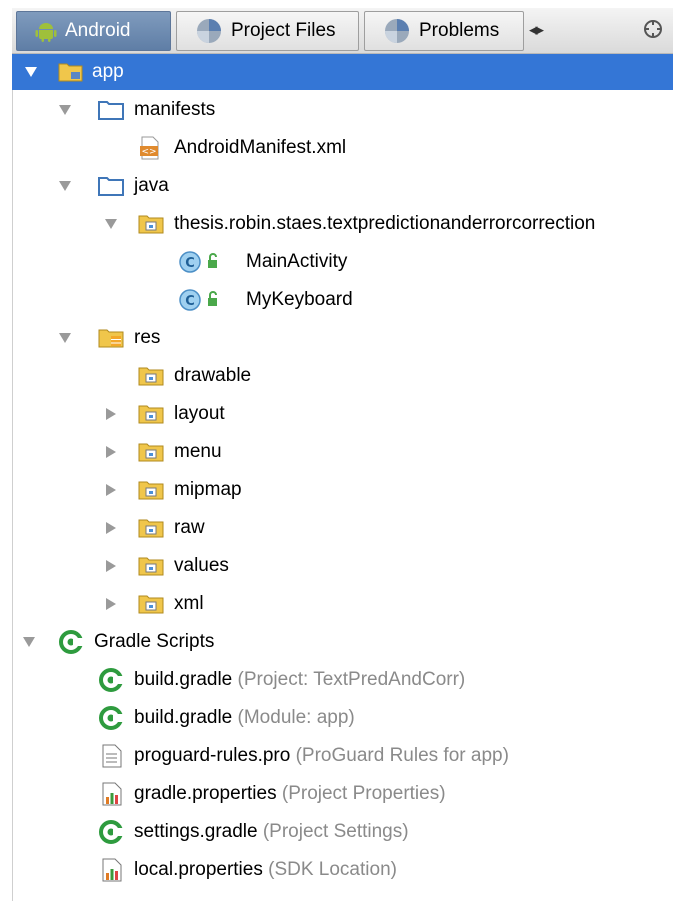  I want to click on tree-item-hint: (ProGuard Rules for app), so click(402, 755).